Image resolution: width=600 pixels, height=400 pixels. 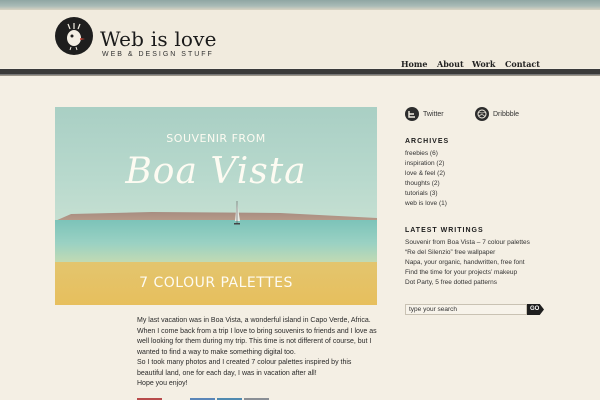 I want to click on archive-link: thoughts (2), so click(x=426, y=184).